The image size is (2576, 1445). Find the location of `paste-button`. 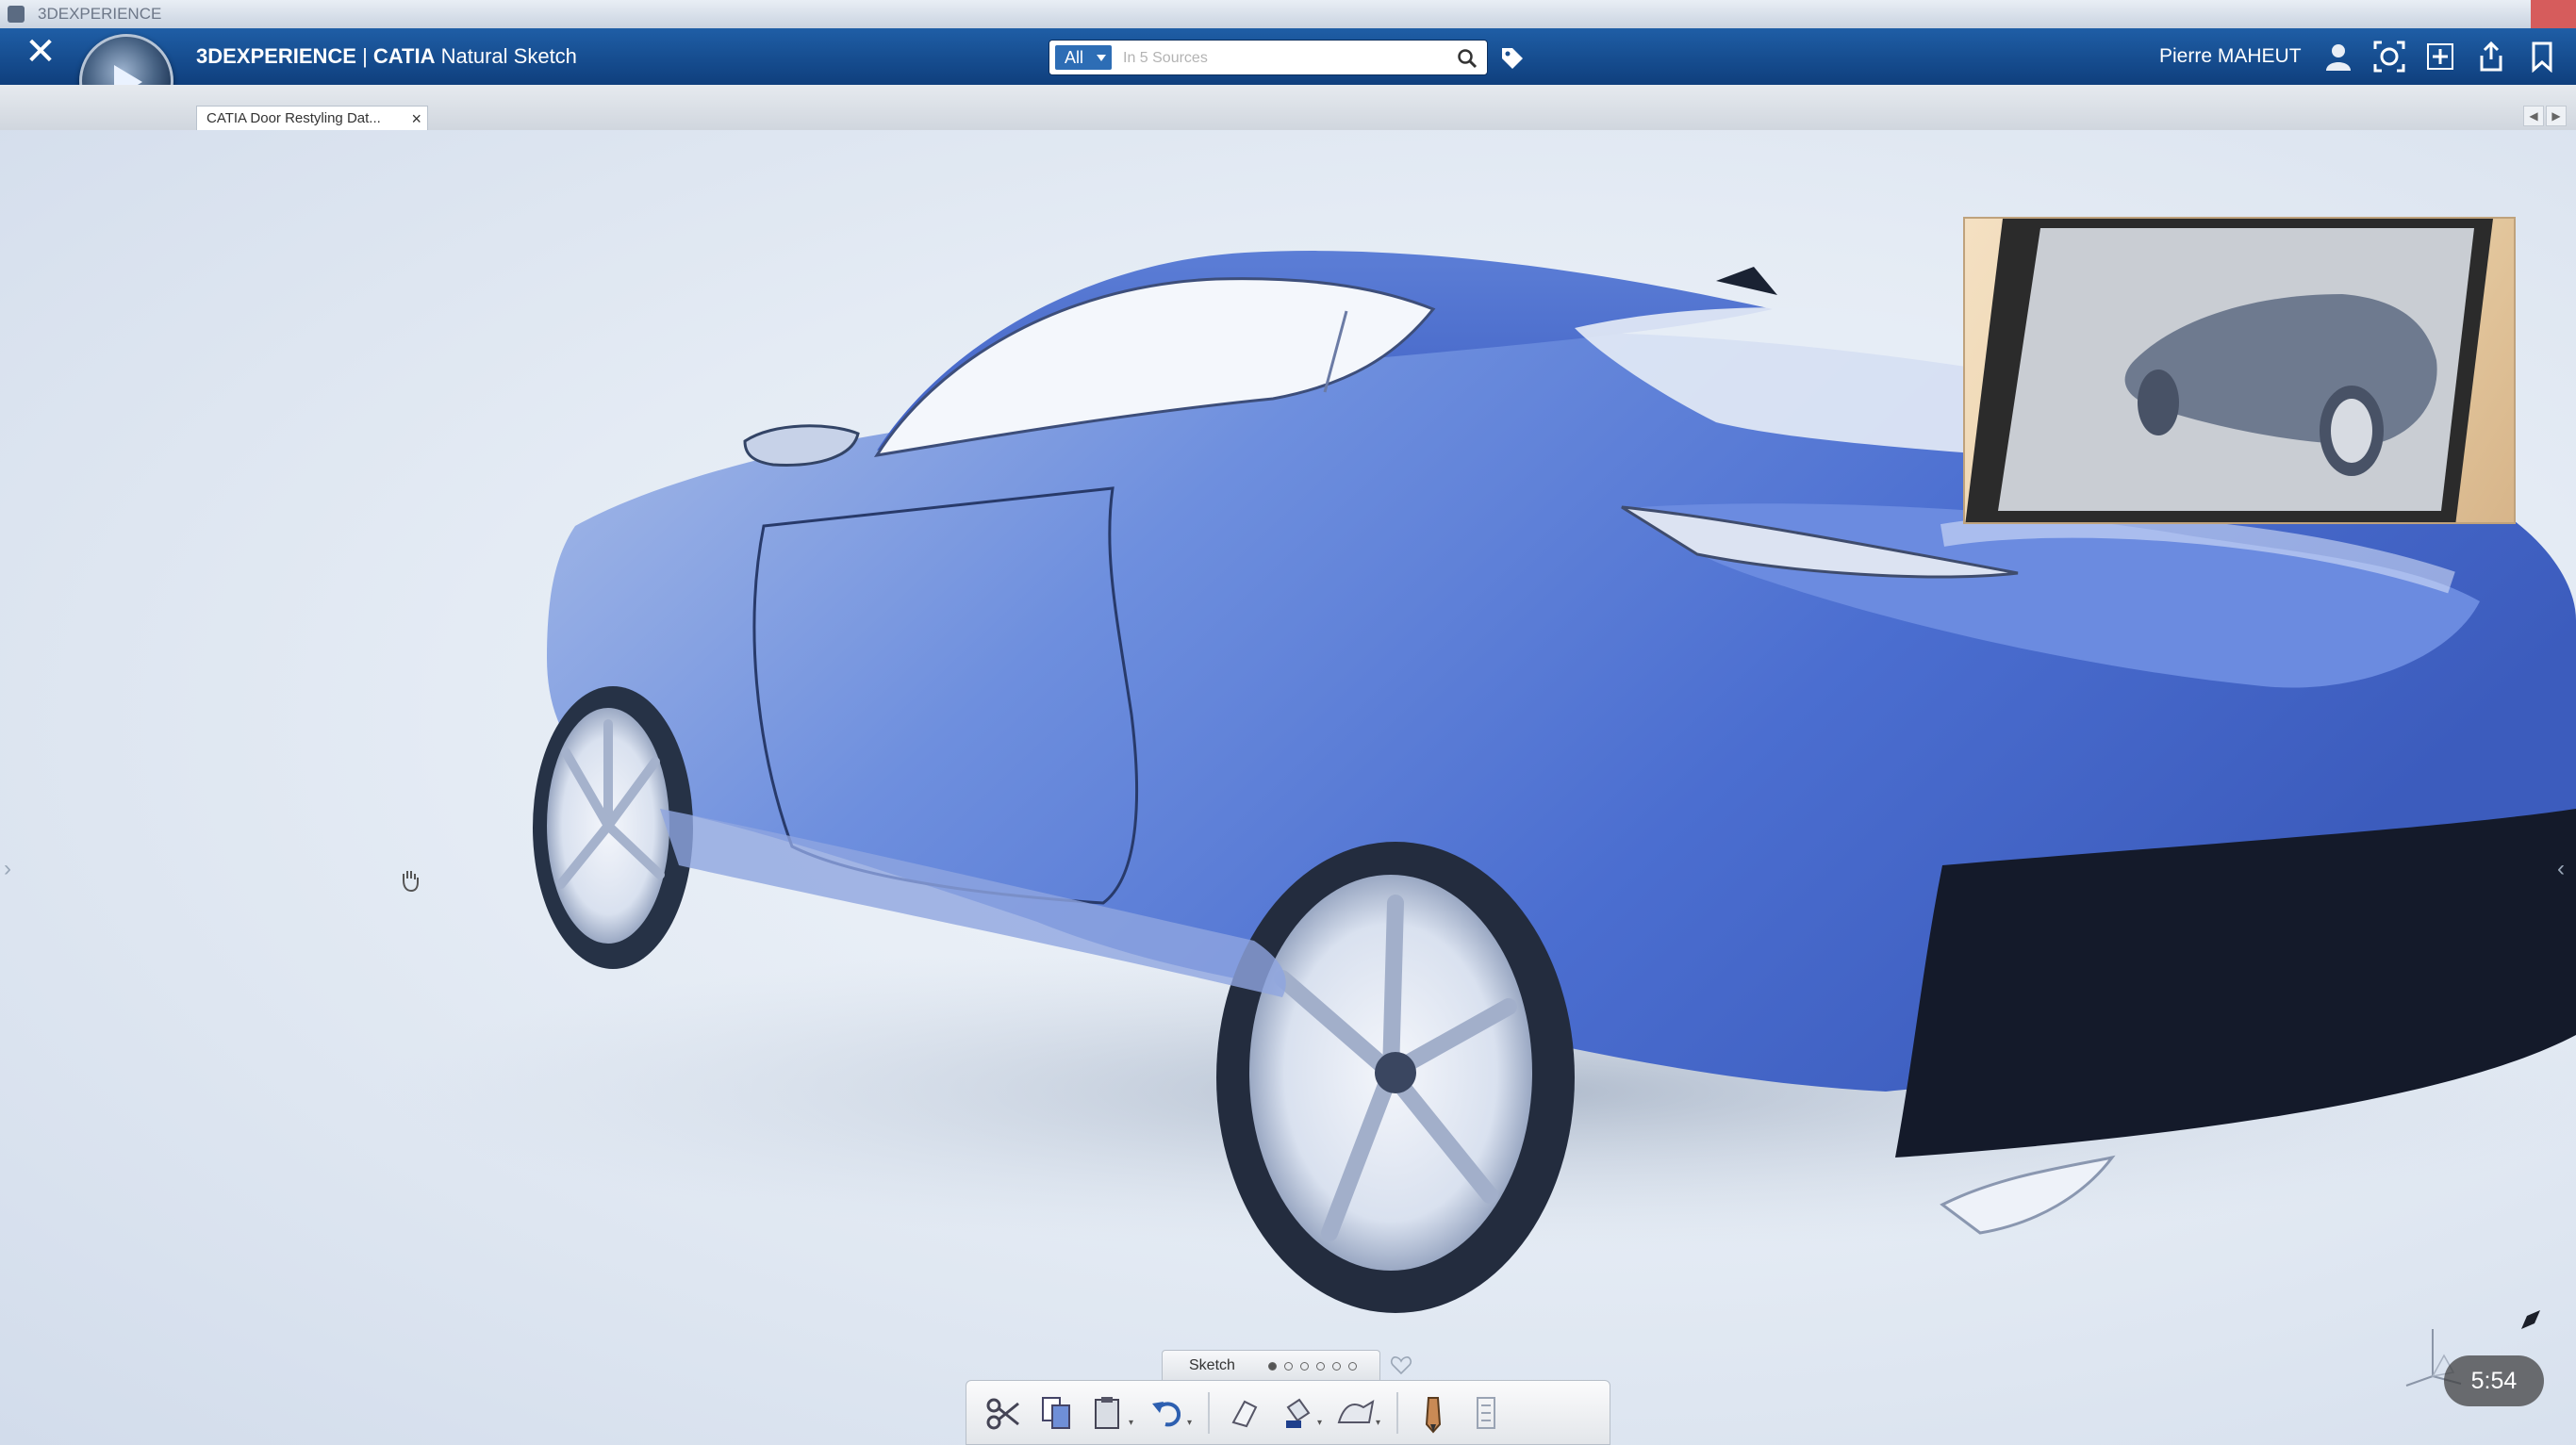

paste-button is located at coordinates (1108, 1413).